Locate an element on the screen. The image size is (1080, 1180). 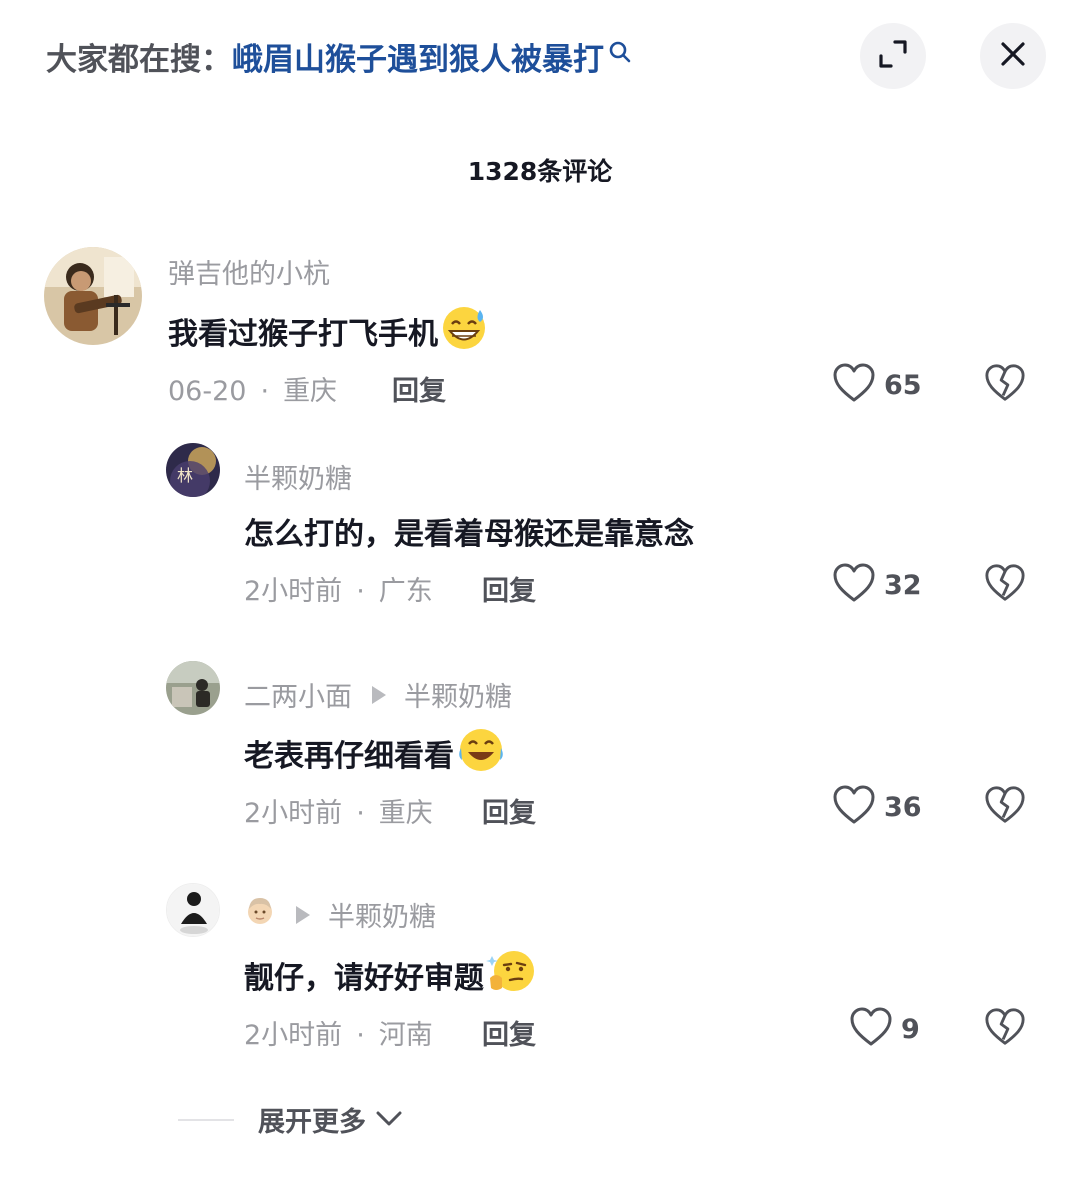
like-count: 32 is located at coordinates (903, 585).